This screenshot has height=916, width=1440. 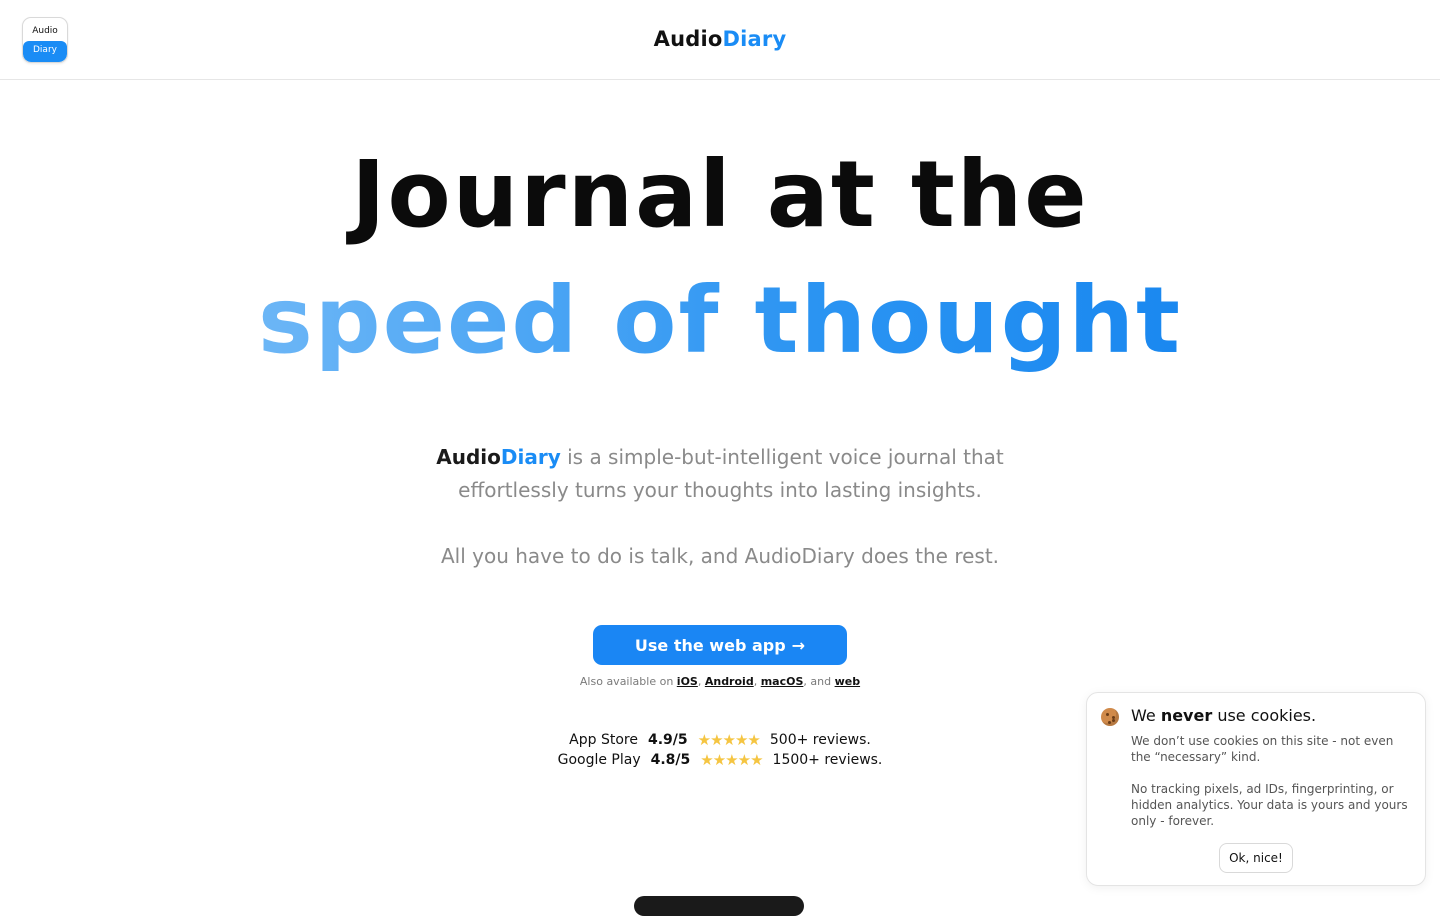 I want to click on arrow-right-icon: →, so click(x=798, y=645).